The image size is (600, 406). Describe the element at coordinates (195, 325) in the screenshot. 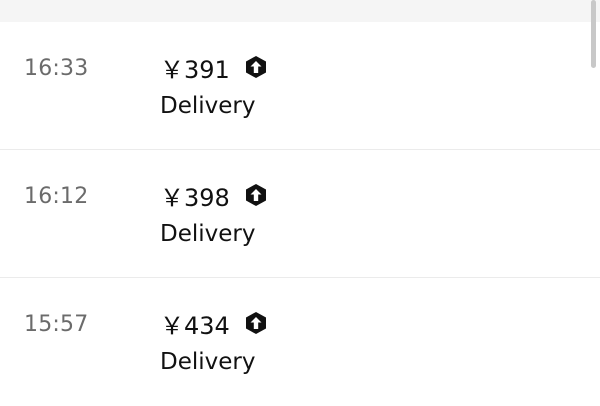

I see `trip-amount: ￥434` at that location.